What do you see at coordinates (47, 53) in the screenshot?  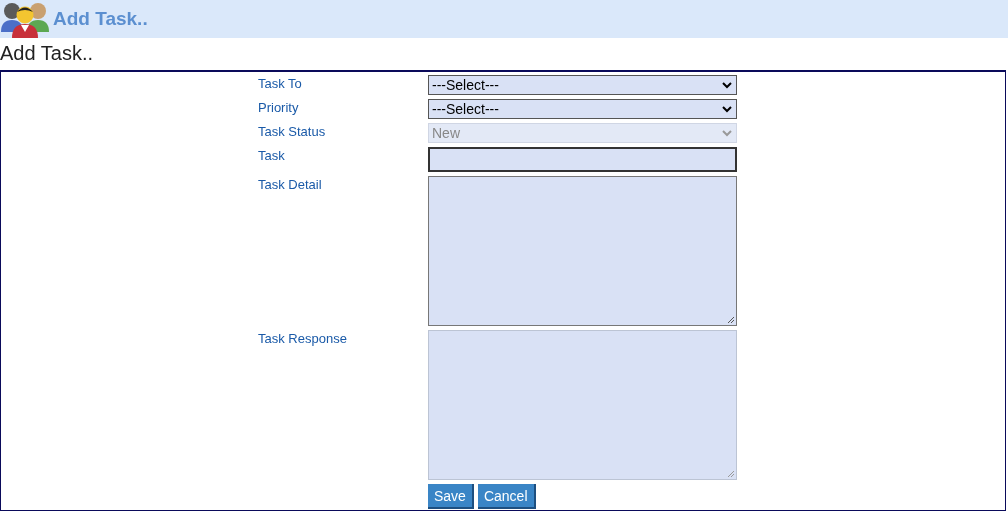 I see `page-title: Add Task..` at bounding box center [47, 53].